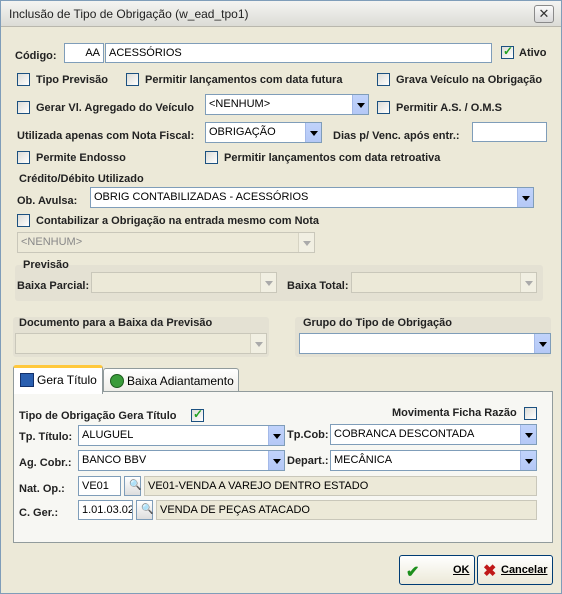 The image size is (562, 594). Describe the element at coordinates (166, 242) in the screenshot. I see `nenhum-select: <NENHUM>` at that location.